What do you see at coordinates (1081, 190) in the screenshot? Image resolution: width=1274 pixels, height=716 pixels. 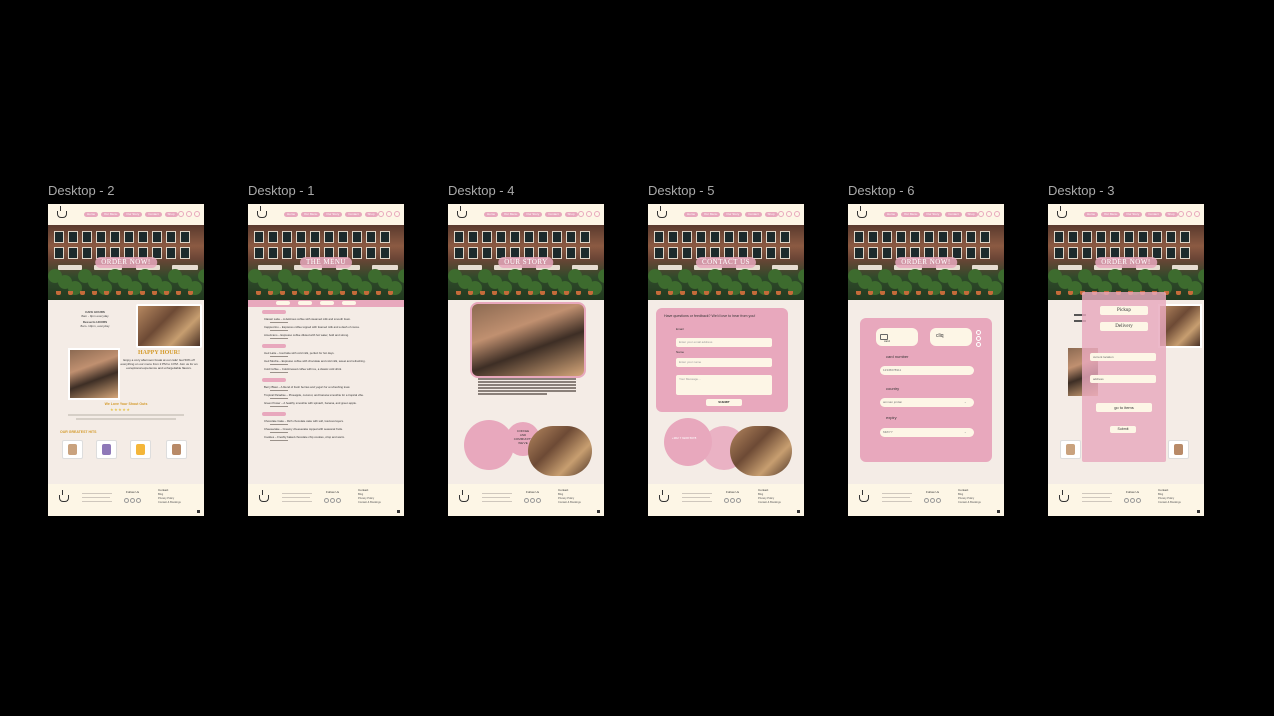 I see `frame-label-desktop-3: Desktop - 3` at bounding box center [1081, 190].